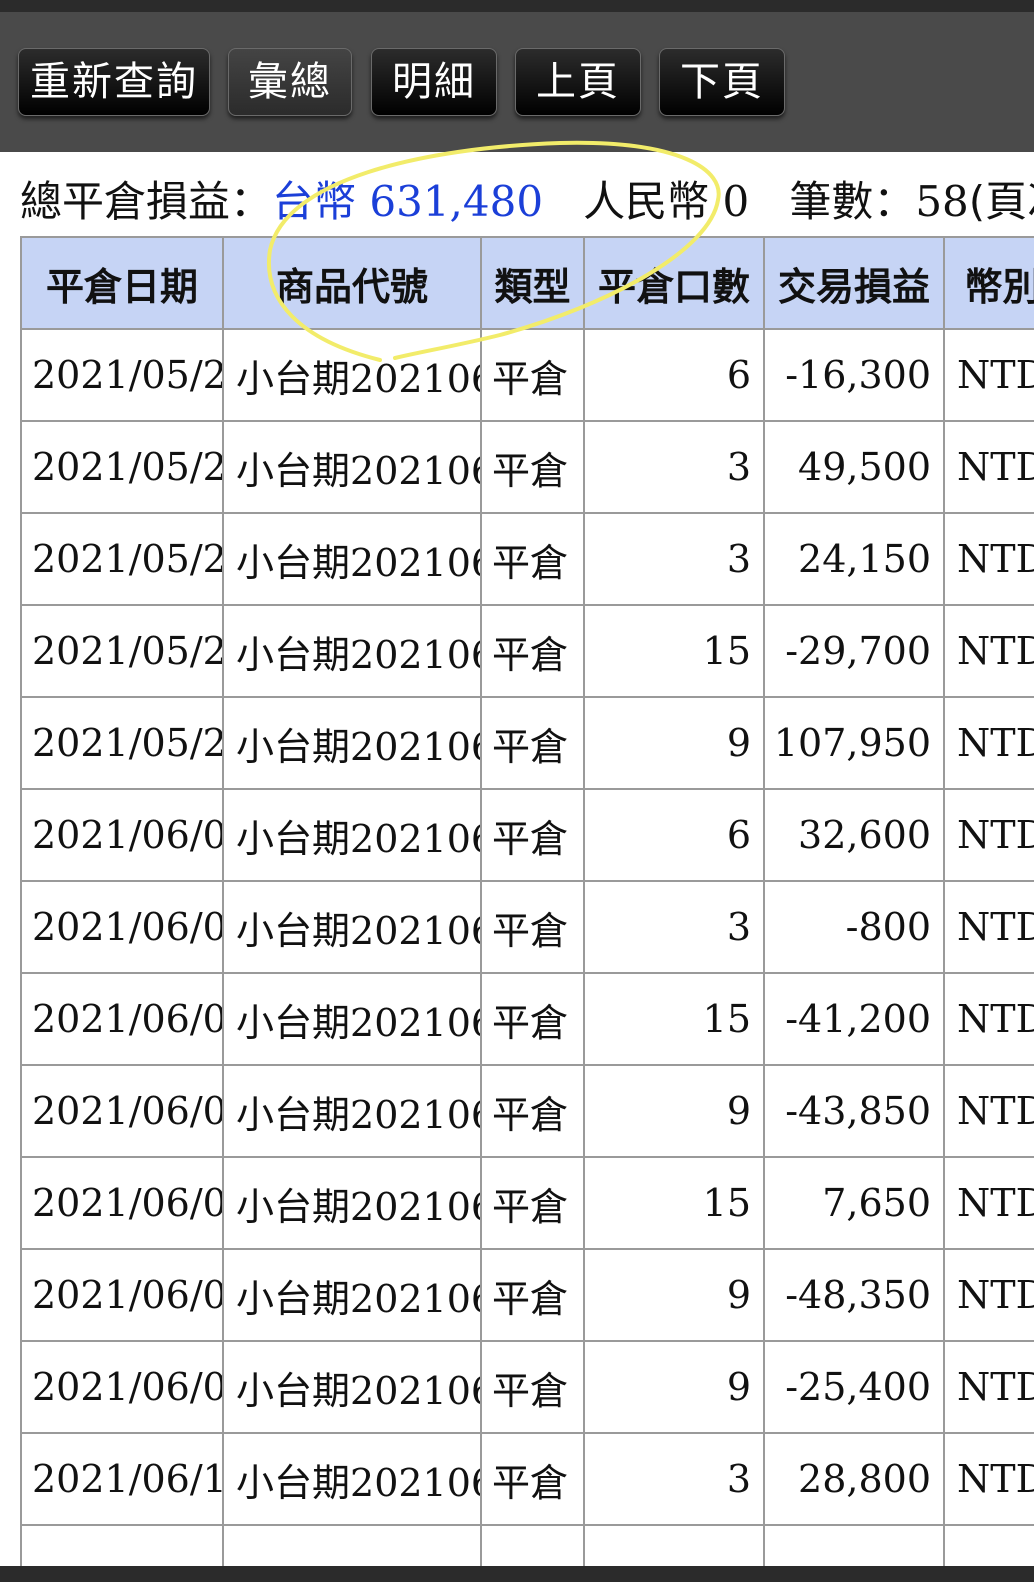 The image size is (1034, 1582). I want to click on trade-pl-cell: 32,600, so click(854, 835).